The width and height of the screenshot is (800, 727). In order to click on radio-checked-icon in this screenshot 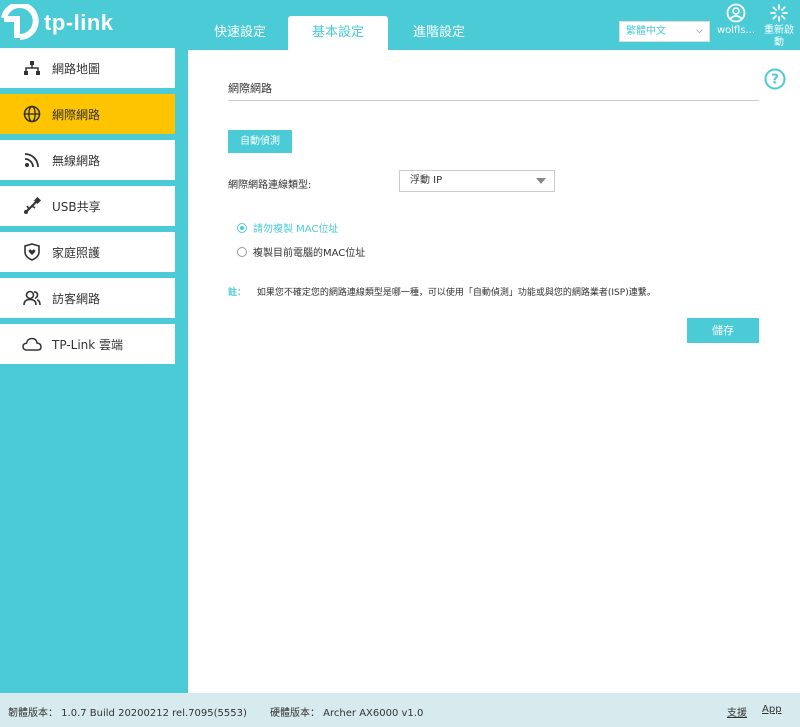, I will do `click(242, 227)`.